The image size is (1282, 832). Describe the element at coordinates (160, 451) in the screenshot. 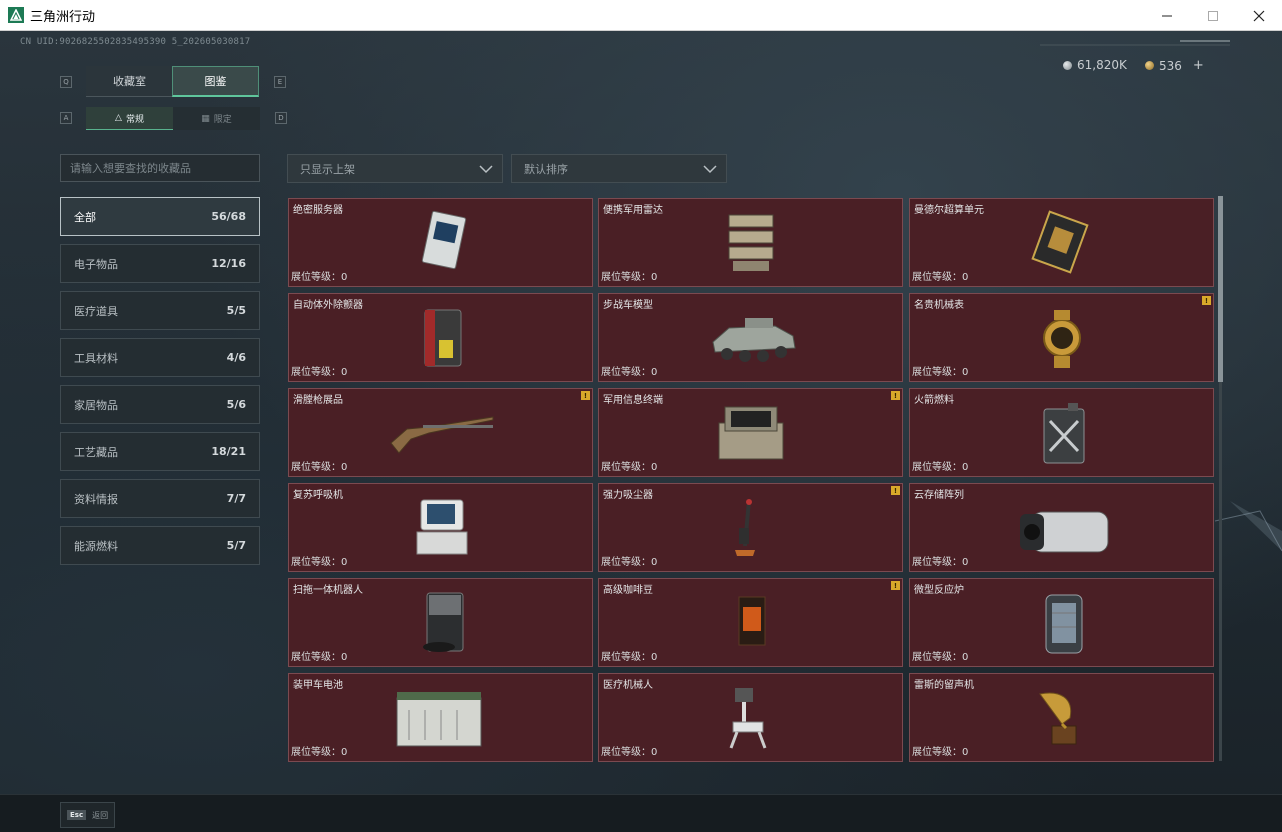

I see `category-item: 工艺藏品 18/21` at that location.